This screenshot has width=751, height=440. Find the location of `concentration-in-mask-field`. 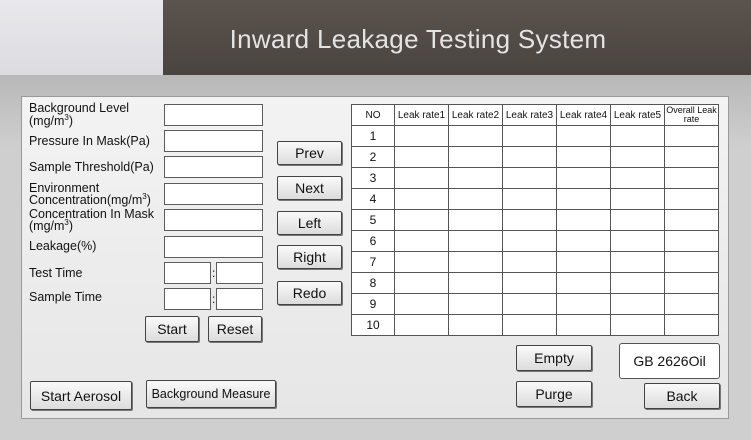

concentration-in-mask-field is located at coordinates (213, 220).